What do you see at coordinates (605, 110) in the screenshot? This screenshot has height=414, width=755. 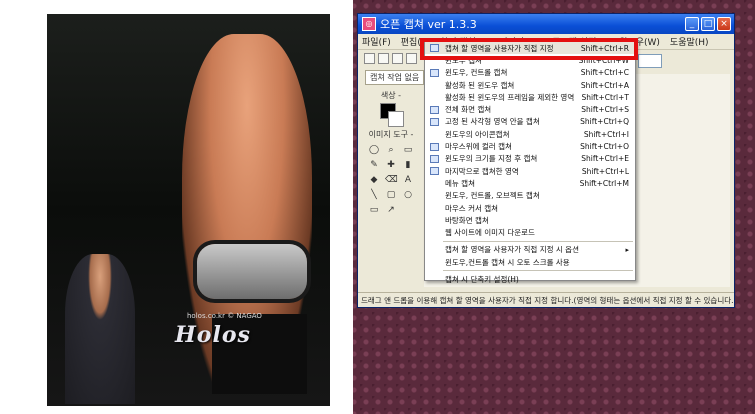 I see `menu-item-shortcut: Shift+Ctrl+S` at bounding box center [605, 110].